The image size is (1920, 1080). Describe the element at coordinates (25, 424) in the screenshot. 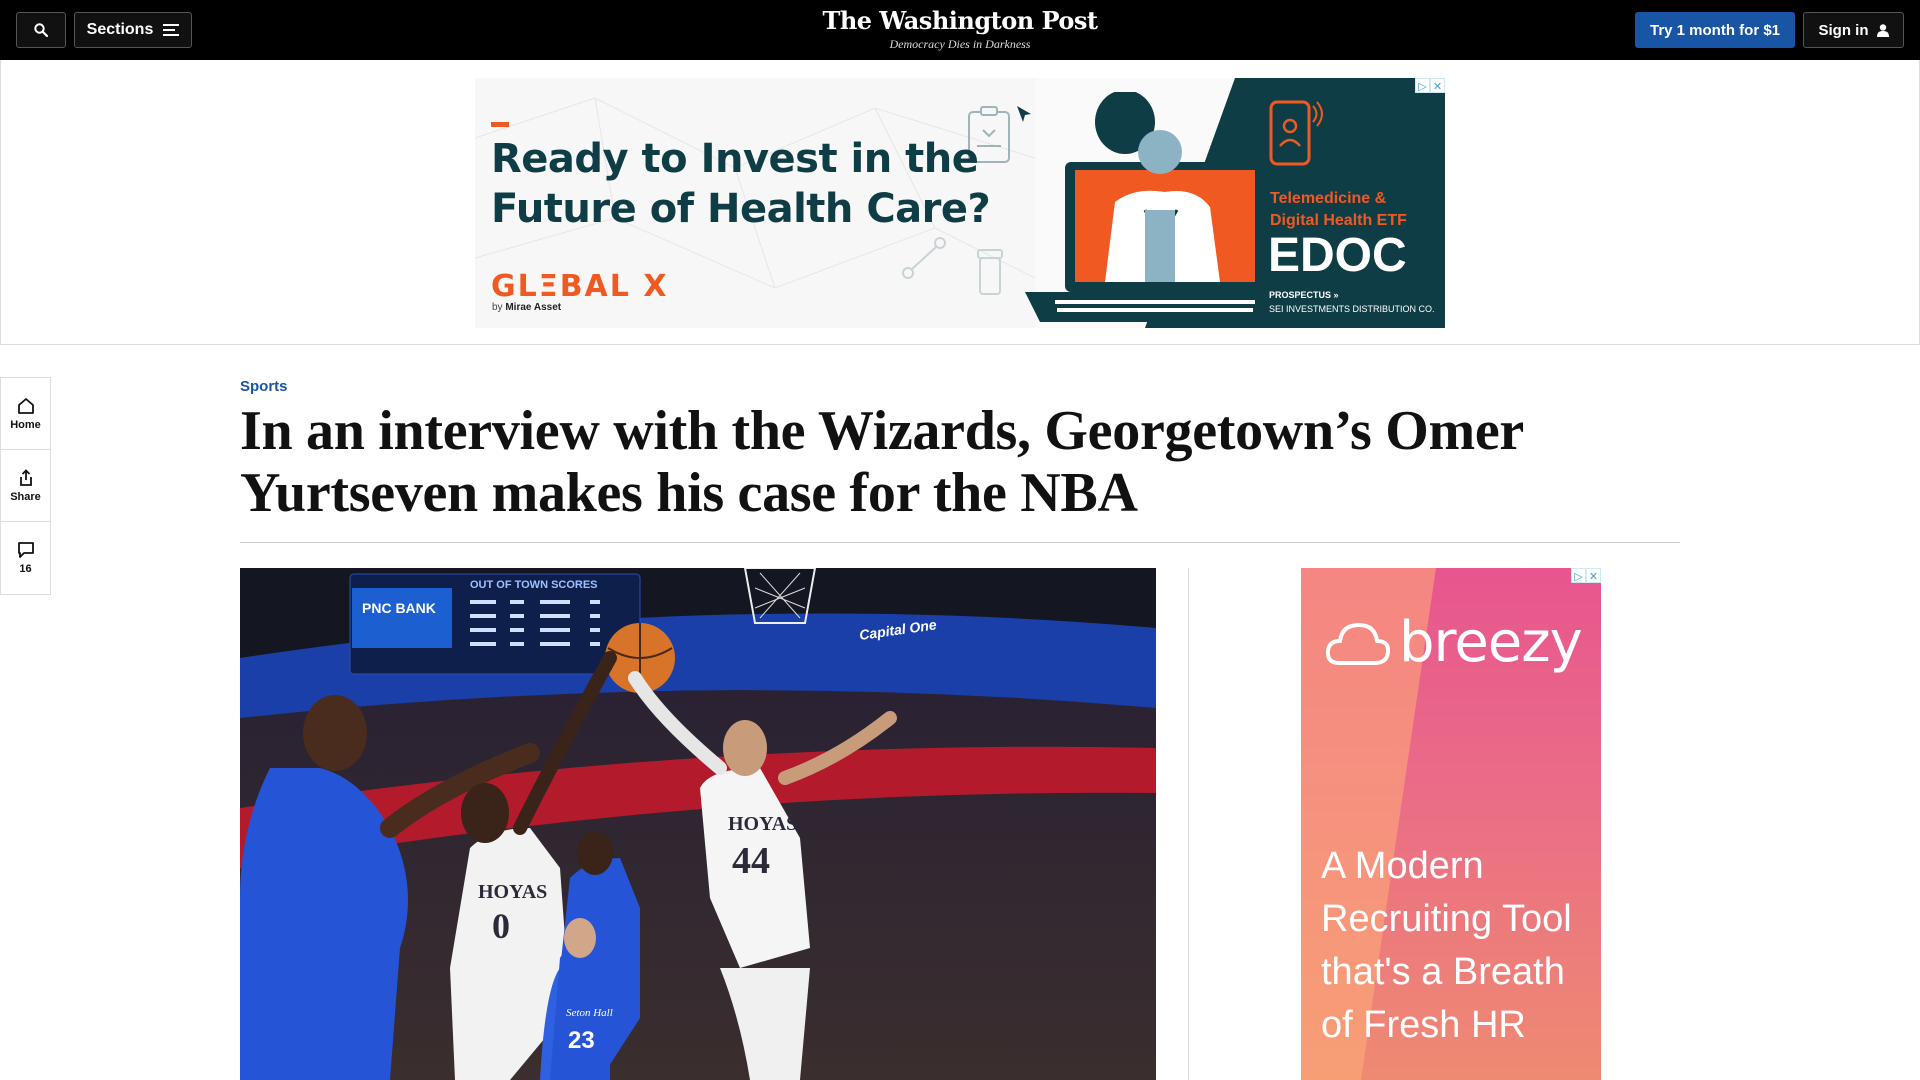

I see `rail-home-label: Home` at that location.